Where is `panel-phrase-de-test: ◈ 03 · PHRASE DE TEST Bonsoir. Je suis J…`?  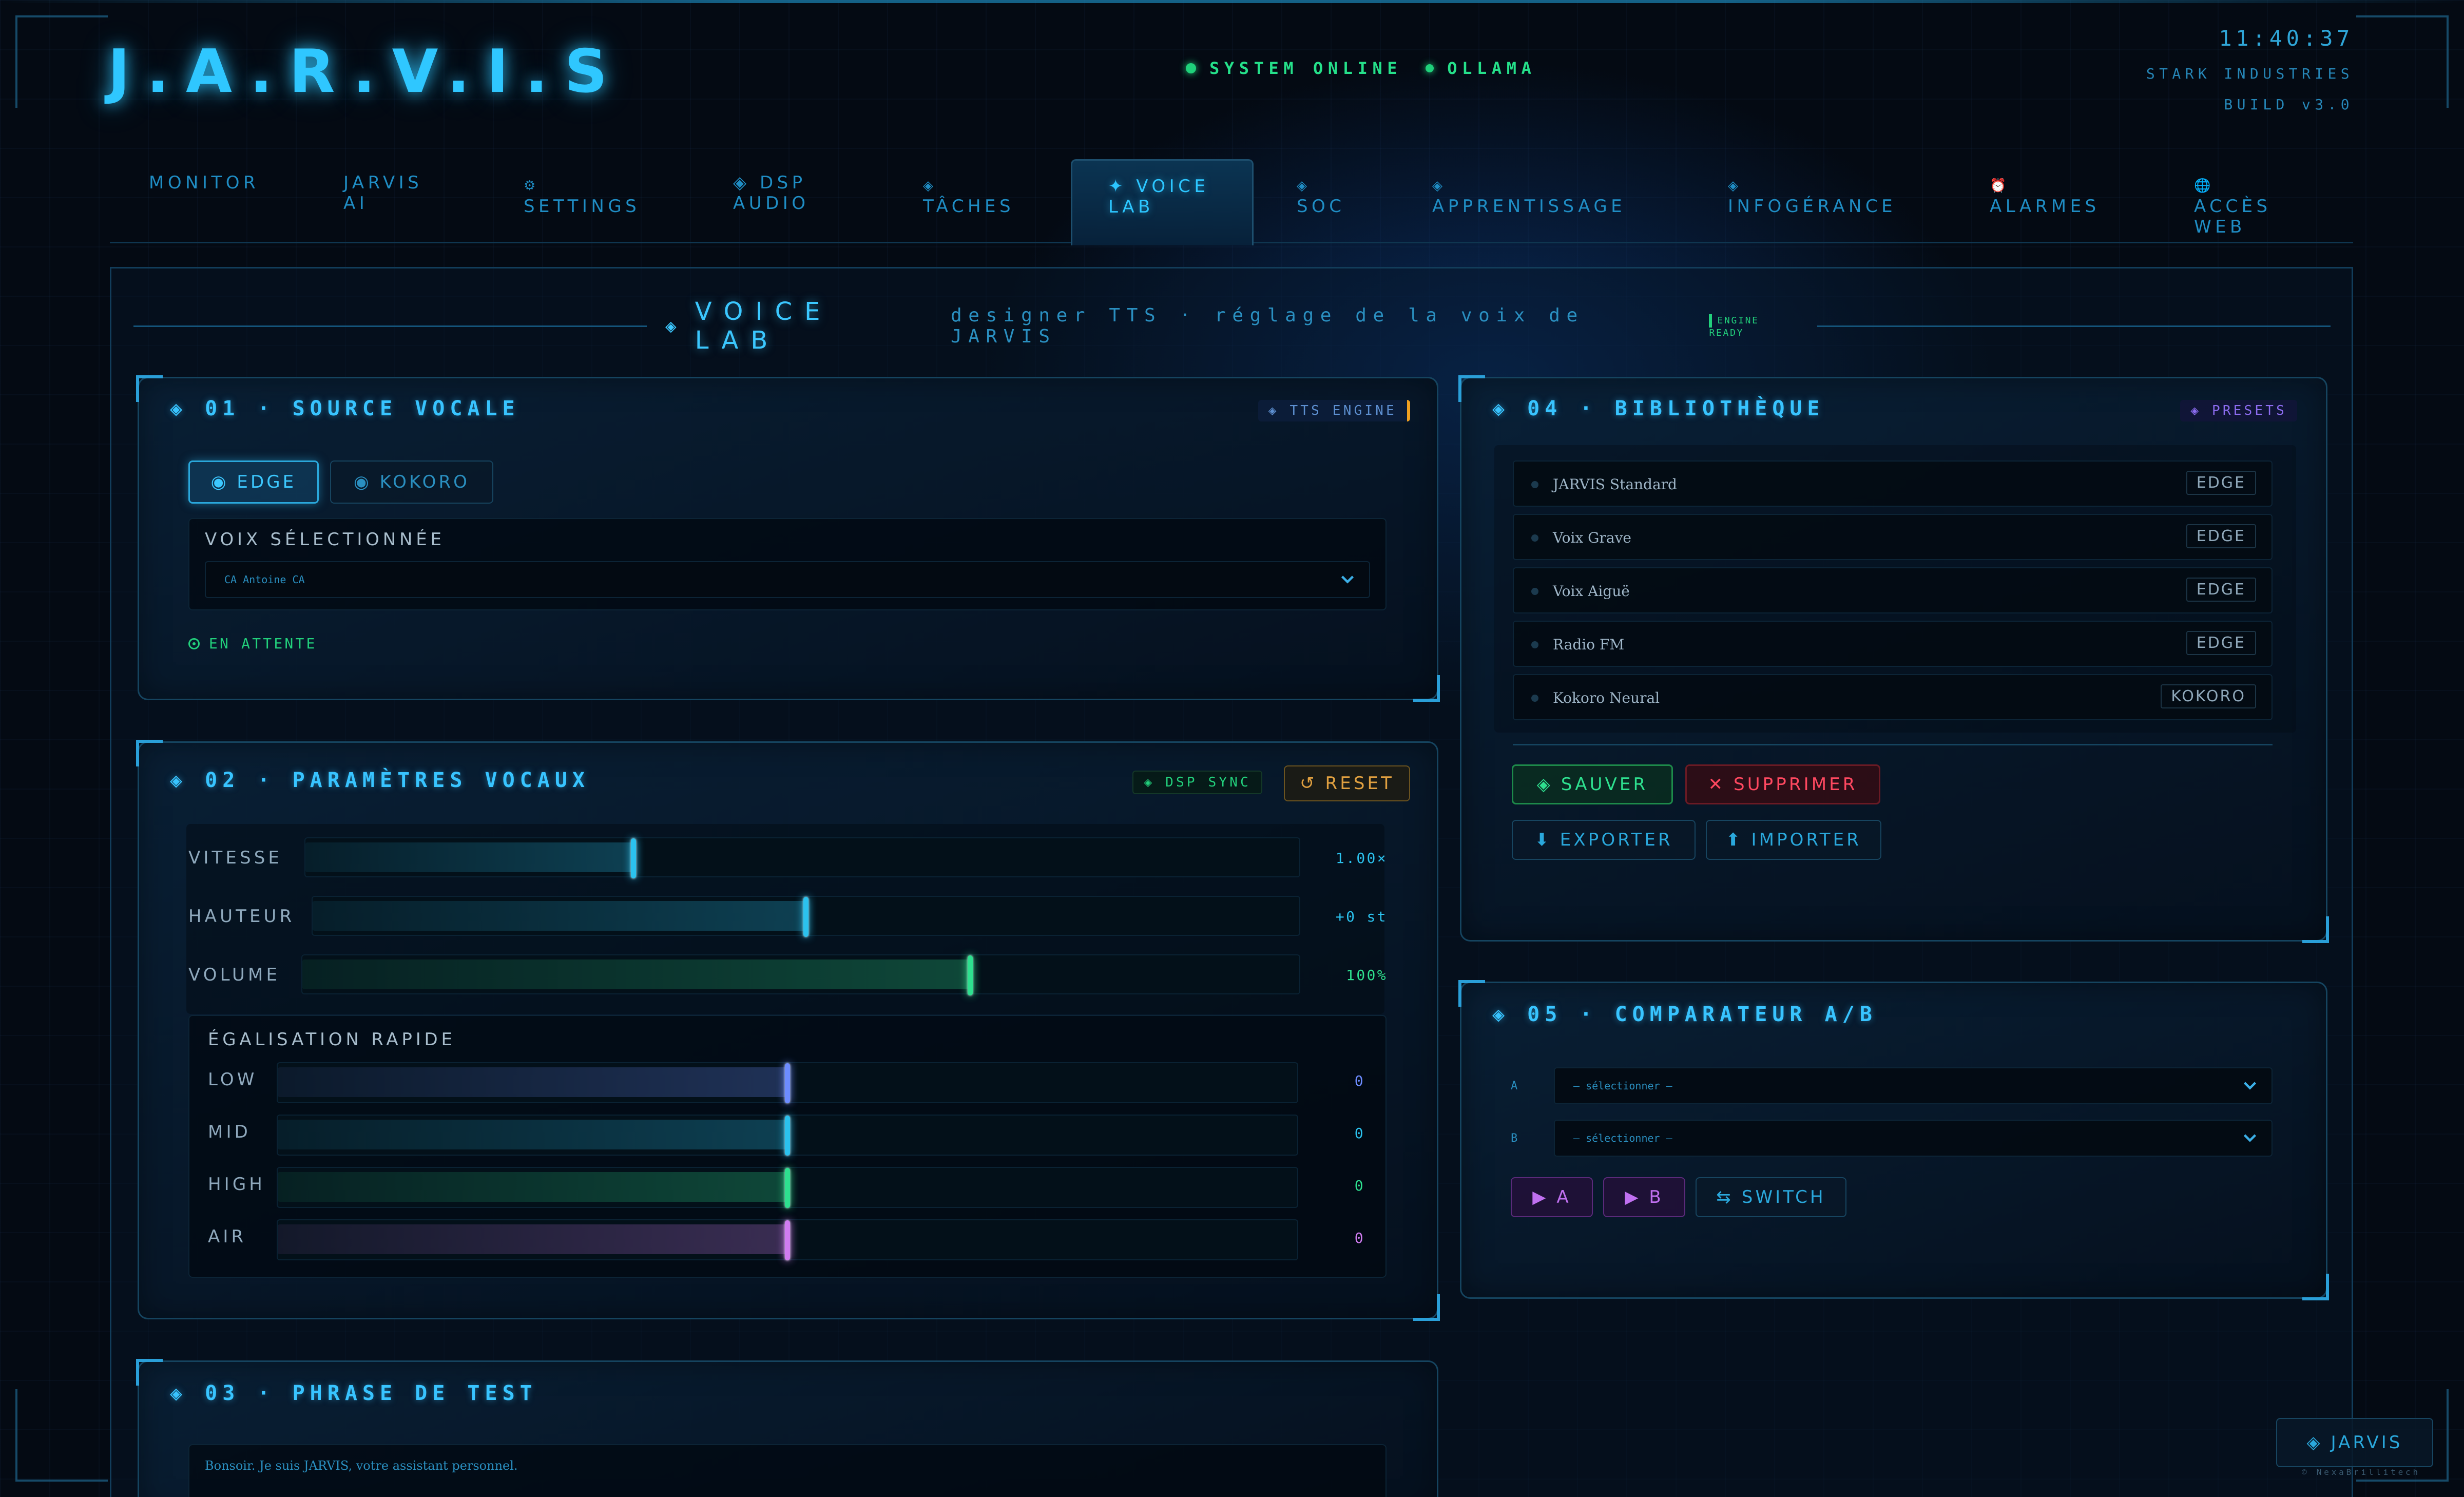 panel-phrase-de-test: ◈ 03 · PHRASE DE TEST Bonsoir. Je suis J… is located at coordinates (787, 1428).